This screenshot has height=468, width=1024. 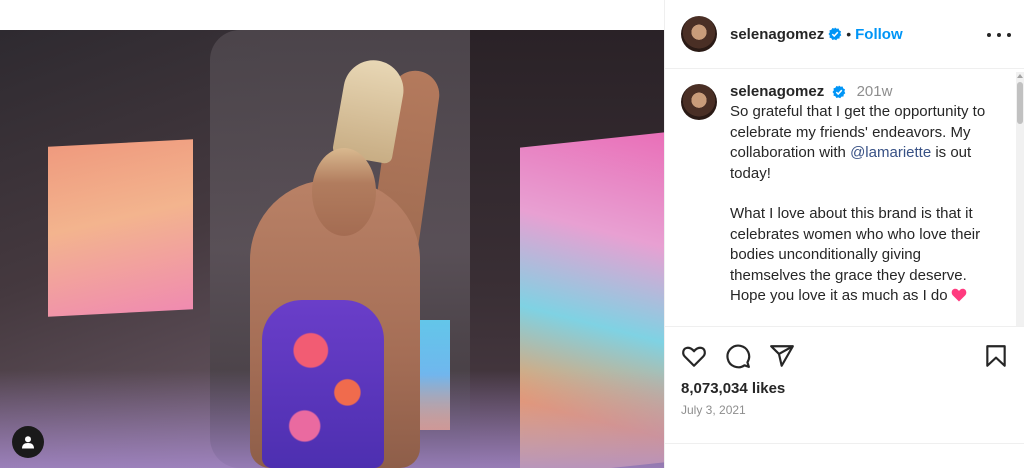 What do you see at coordinates (1020, 76) in the screenshot?
I see `scroll-up-arrow-icon` at bounding box center [1020, 76].